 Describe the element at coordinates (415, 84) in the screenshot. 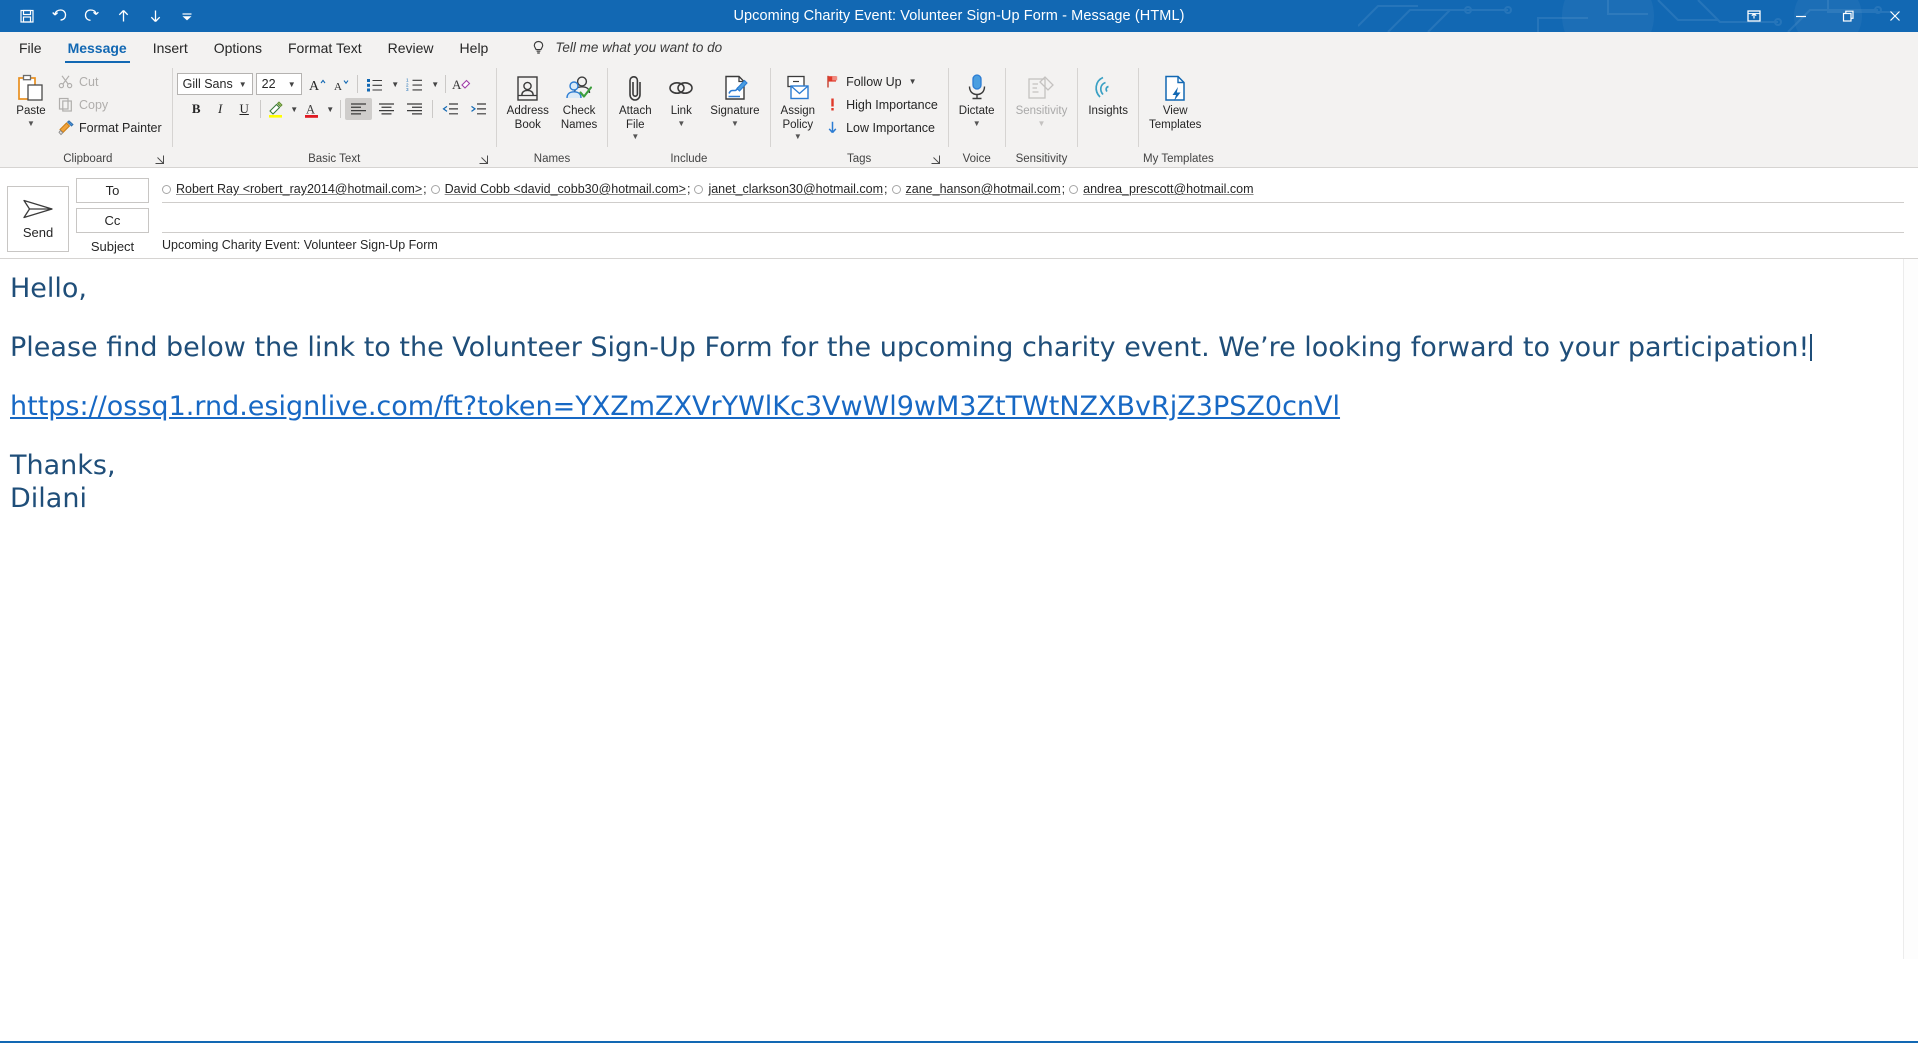

I see `numbering-button: 1 2 3` at that location.